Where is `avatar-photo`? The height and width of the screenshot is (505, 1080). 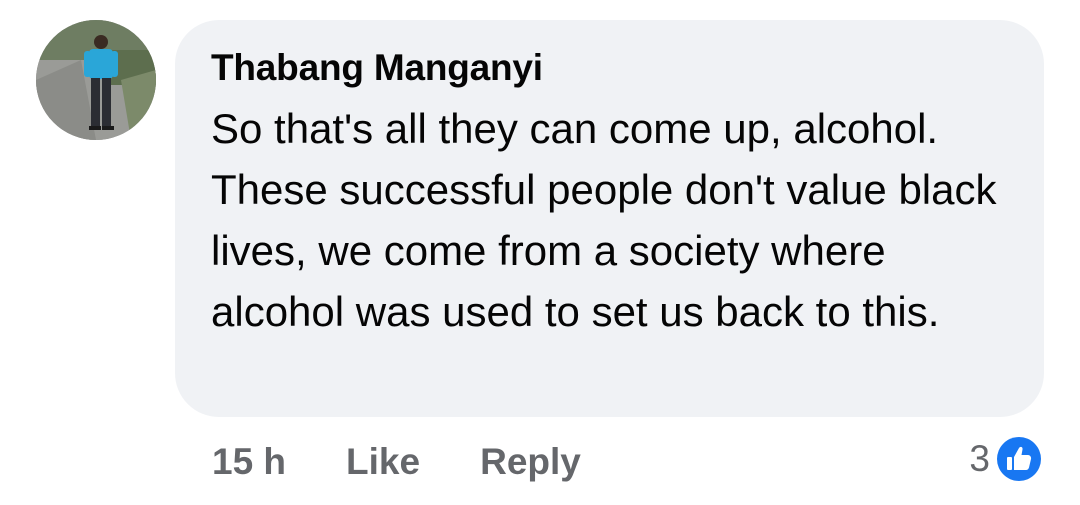 avatar-photo is located at coordinates (96, 80).